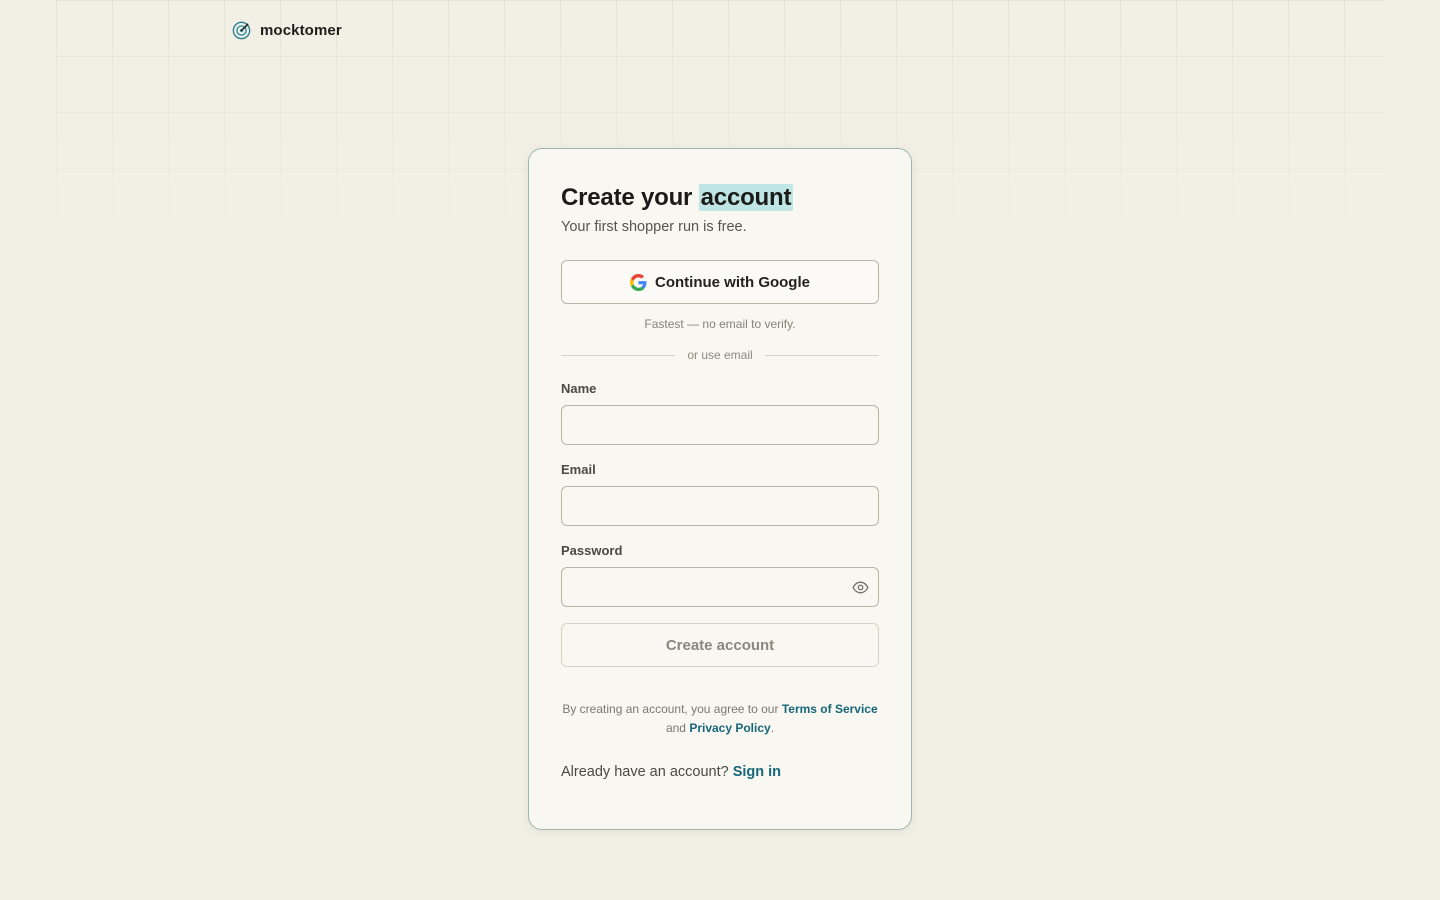  Describe the element at coordinates (301, 30) in the screenshot. I see `brand-name: mocktomer` at that location.